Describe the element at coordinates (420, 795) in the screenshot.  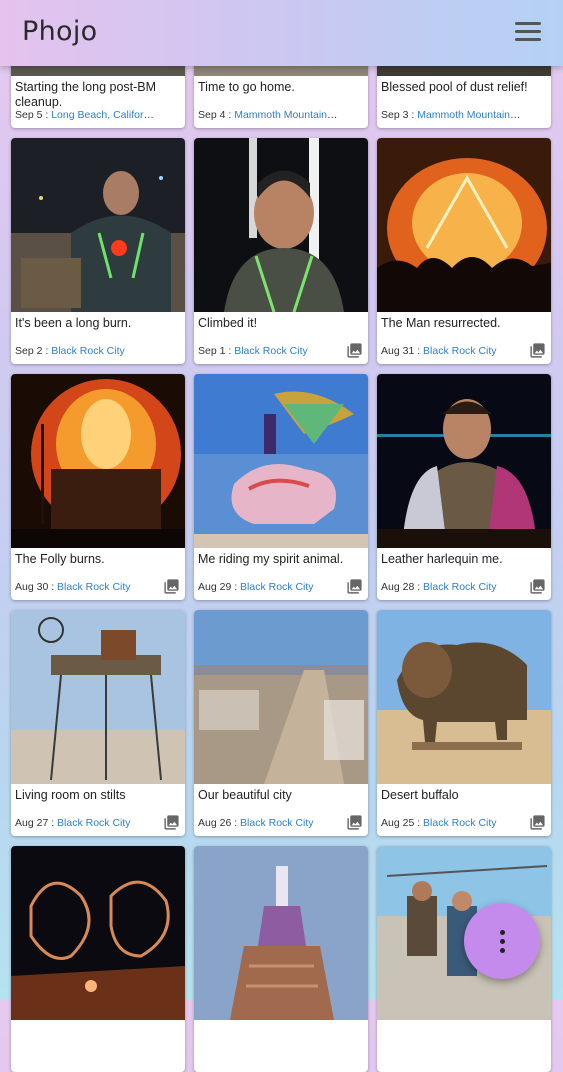
I see `card-caption: Desert buffalo` at that location.